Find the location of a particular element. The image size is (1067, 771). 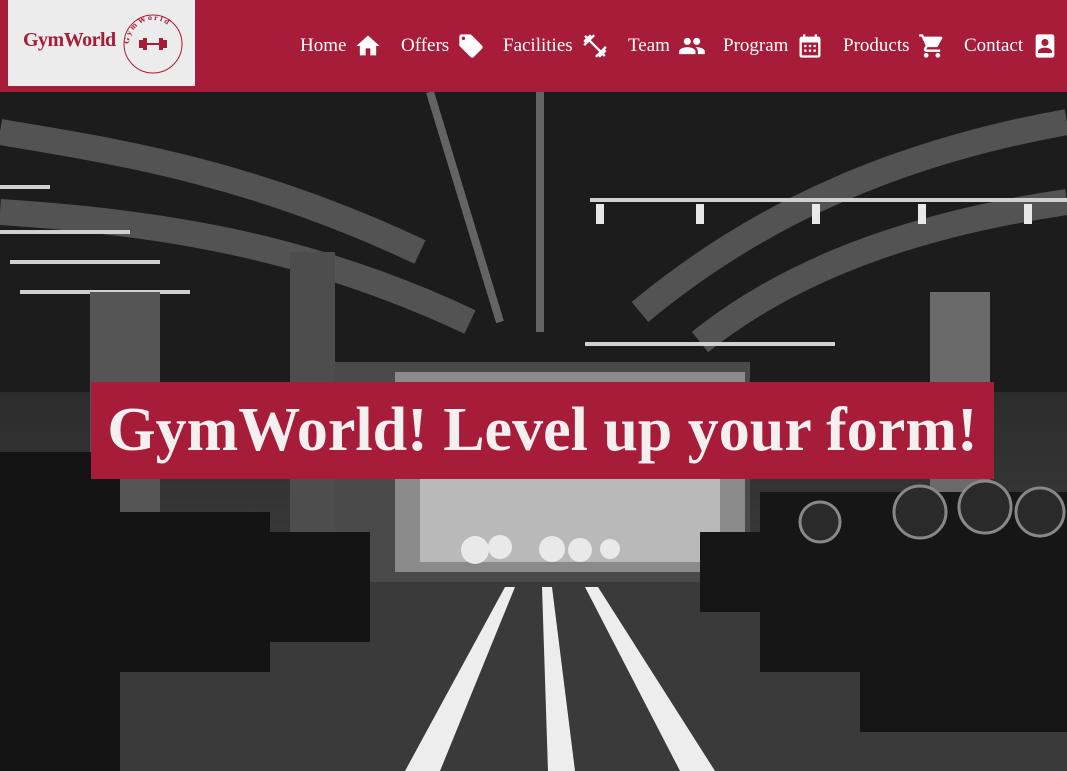

tag-icon is located at coordinates (471, 46).